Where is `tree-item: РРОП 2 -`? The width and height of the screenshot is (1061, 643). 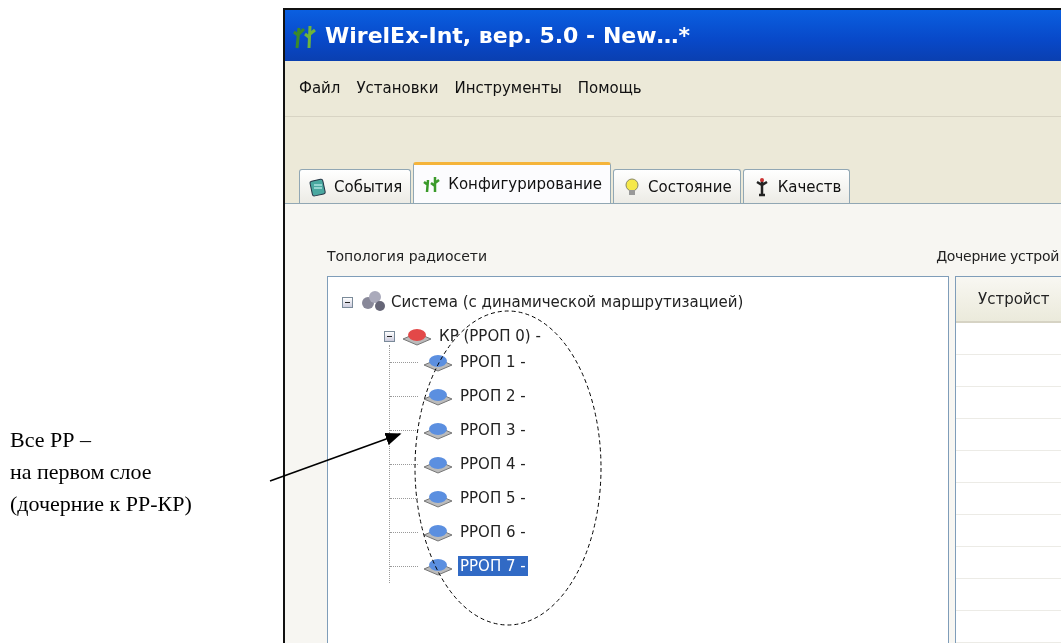 tree-item: РРОП 2 - is located at coordinates (493, 396).